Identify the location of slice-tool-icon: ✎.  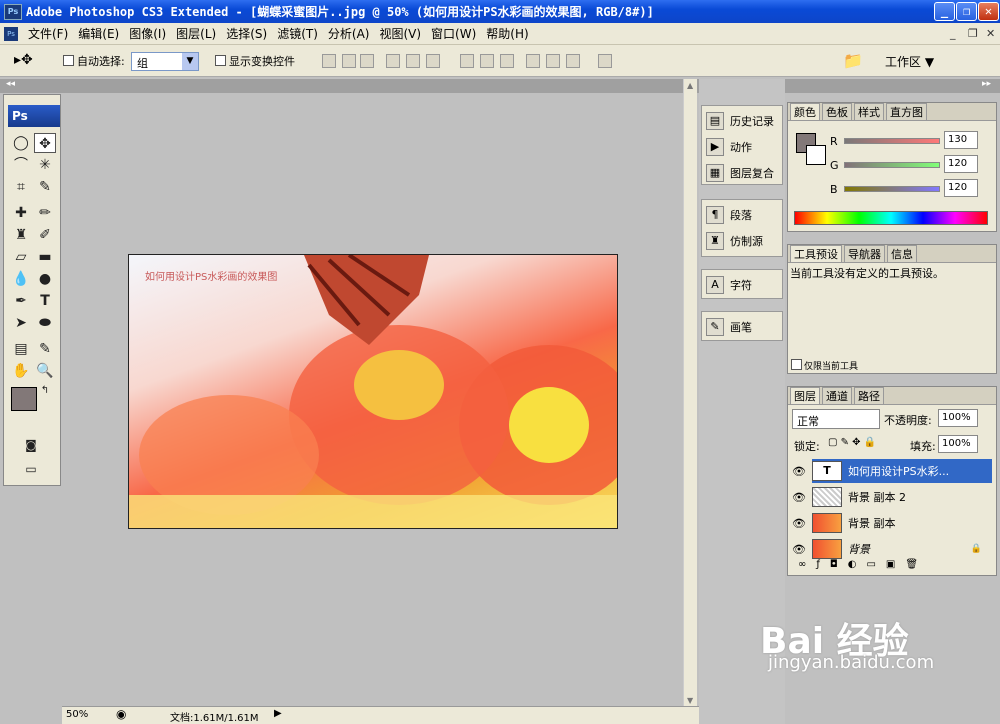
(45, 187).